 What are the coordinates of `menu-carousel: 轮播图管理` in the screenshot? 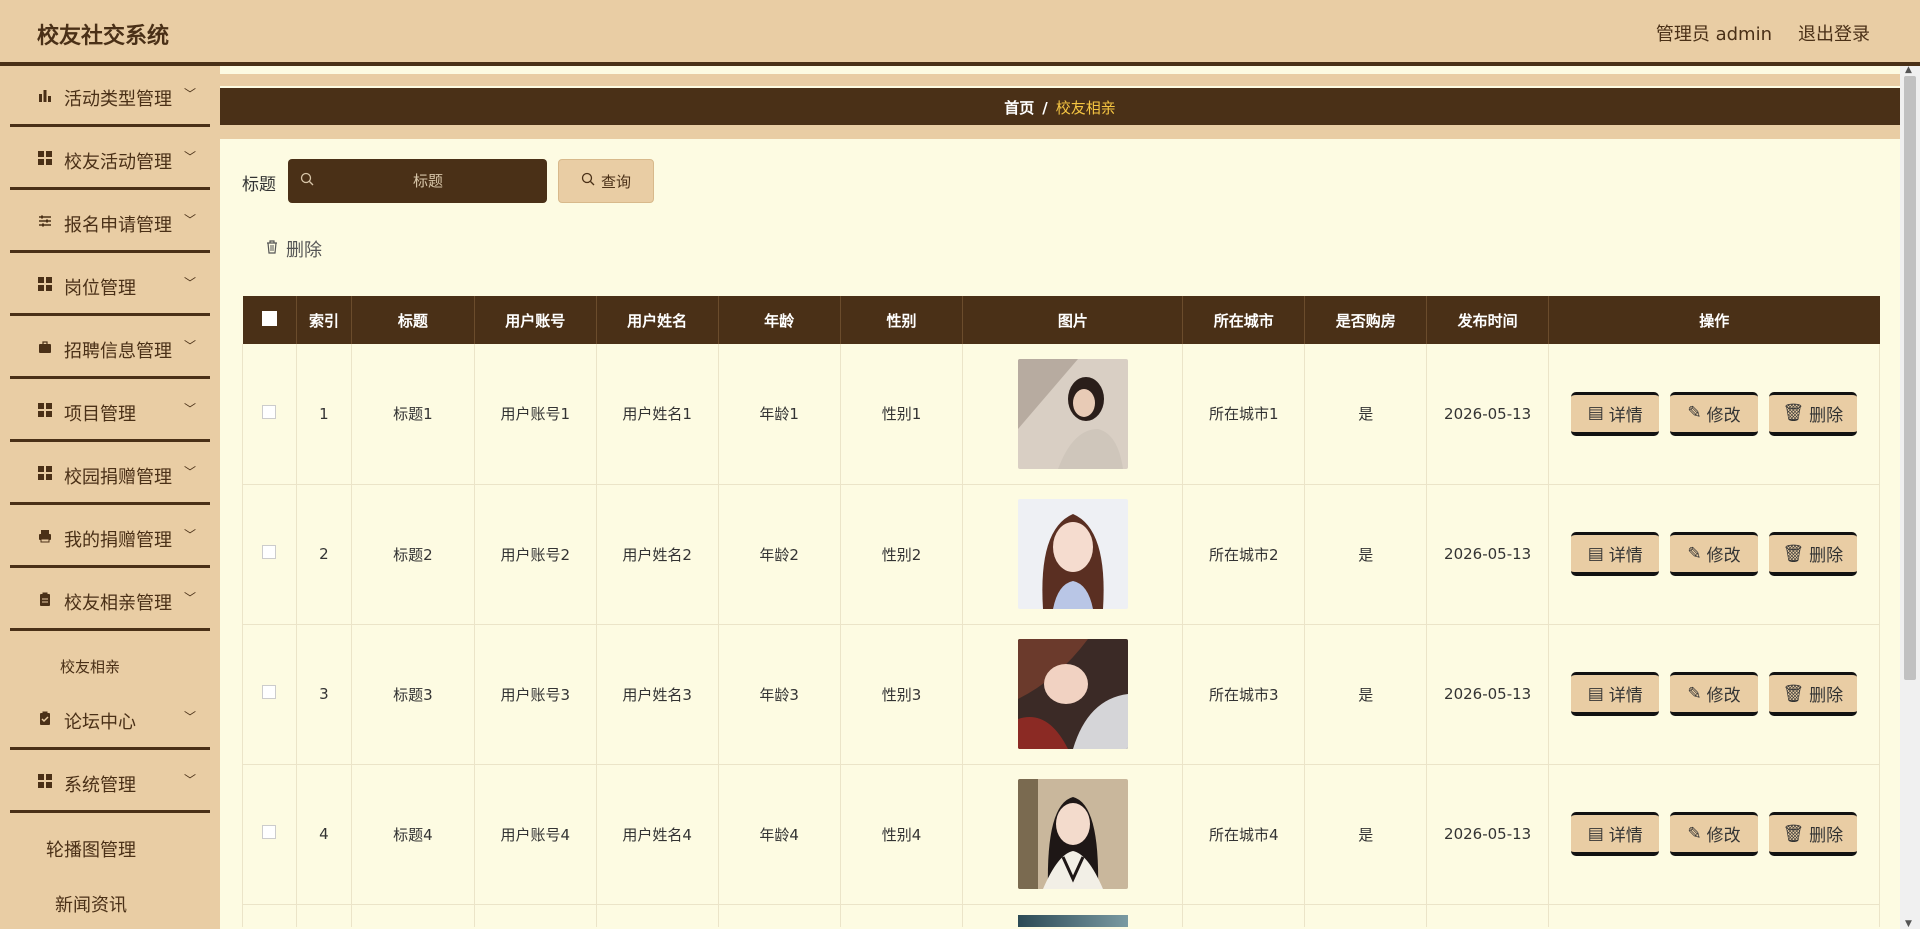 It's located at (91, 849).